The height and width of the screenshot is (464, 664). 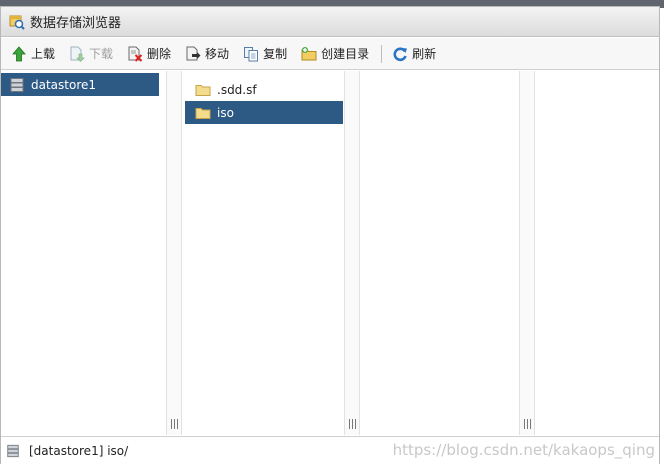 What do you see at coordinates (217, 54) in the screenshot?
I see `move-label: 移动` at bounding box center [217, 54].